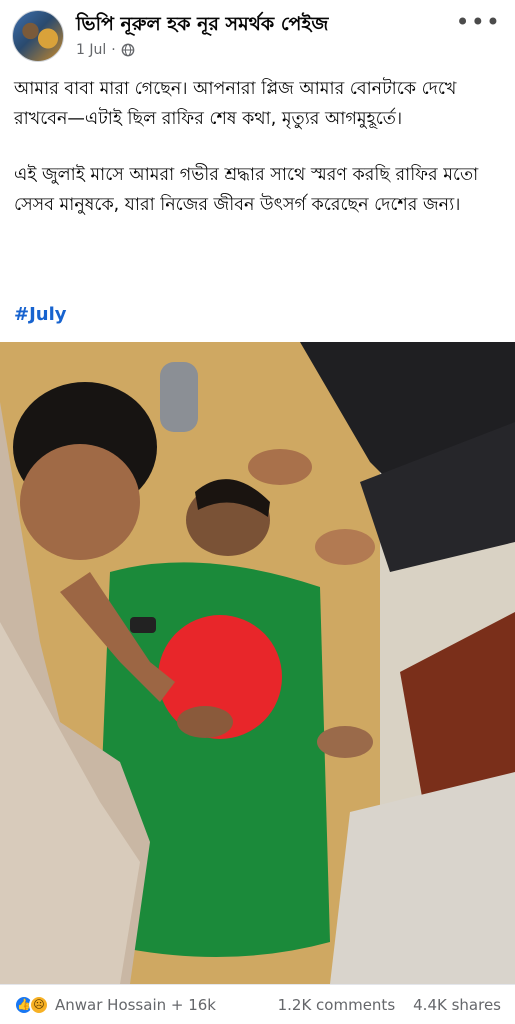  What do you see at coordinates (39, 1004) in the screenshot?
I see `sad-icon: ☹` at bounding box center [39, 1004].